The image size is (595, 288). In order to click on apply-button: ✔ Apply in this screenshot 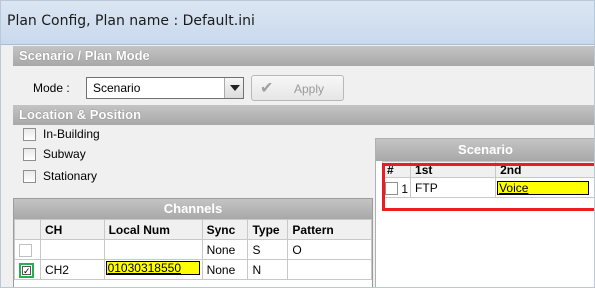, I will do `click(297, 88)`.